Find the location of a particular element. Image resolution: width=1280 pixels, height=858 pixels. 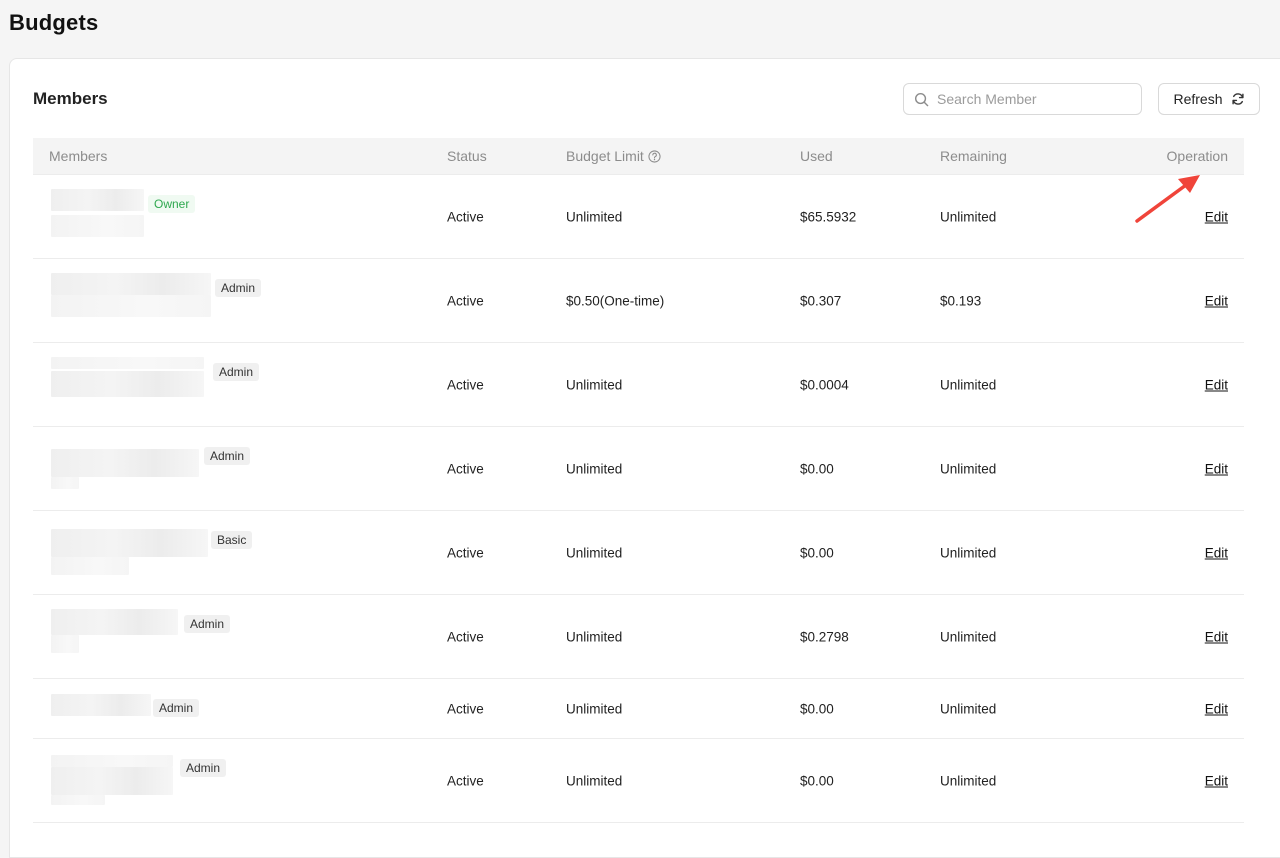

column-members: Members is located at coordinates (78, 156).